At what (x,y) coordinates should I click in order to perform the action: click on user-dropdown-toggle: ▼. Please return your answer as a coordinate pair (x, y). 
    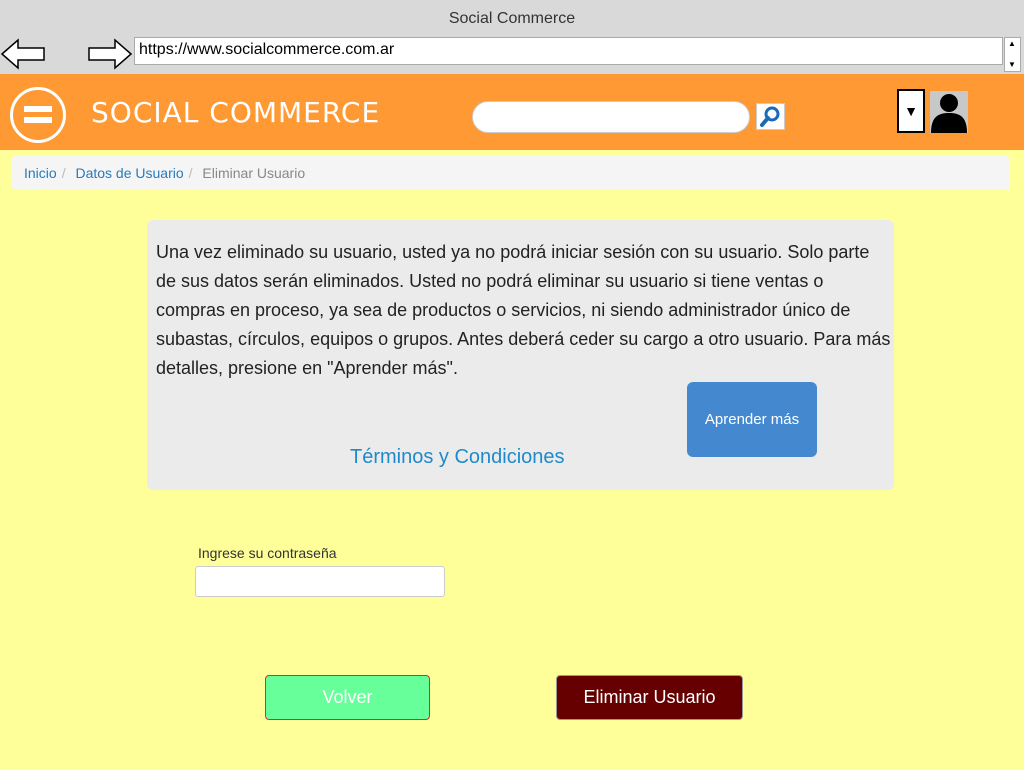
    Looking at the image, I should click on (911, 111).